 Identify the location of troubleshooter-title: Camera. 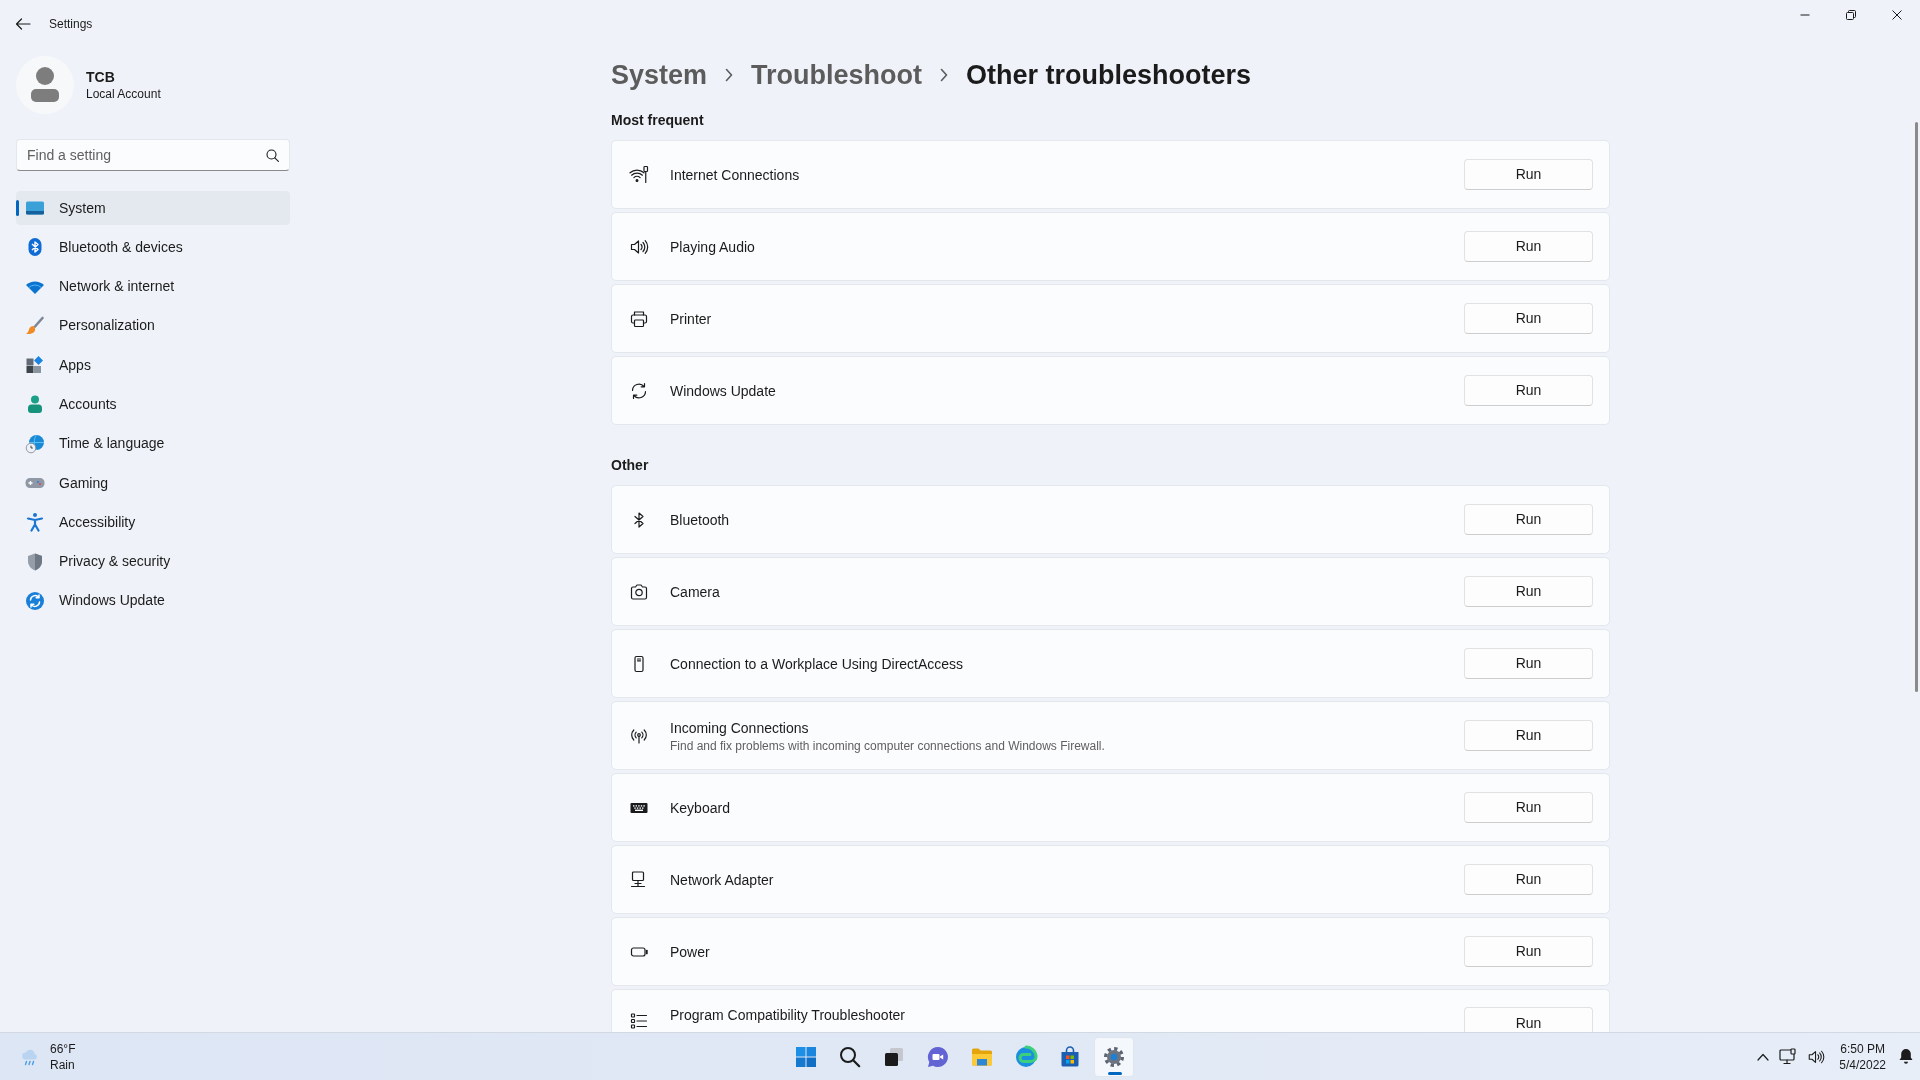
(695, 592).